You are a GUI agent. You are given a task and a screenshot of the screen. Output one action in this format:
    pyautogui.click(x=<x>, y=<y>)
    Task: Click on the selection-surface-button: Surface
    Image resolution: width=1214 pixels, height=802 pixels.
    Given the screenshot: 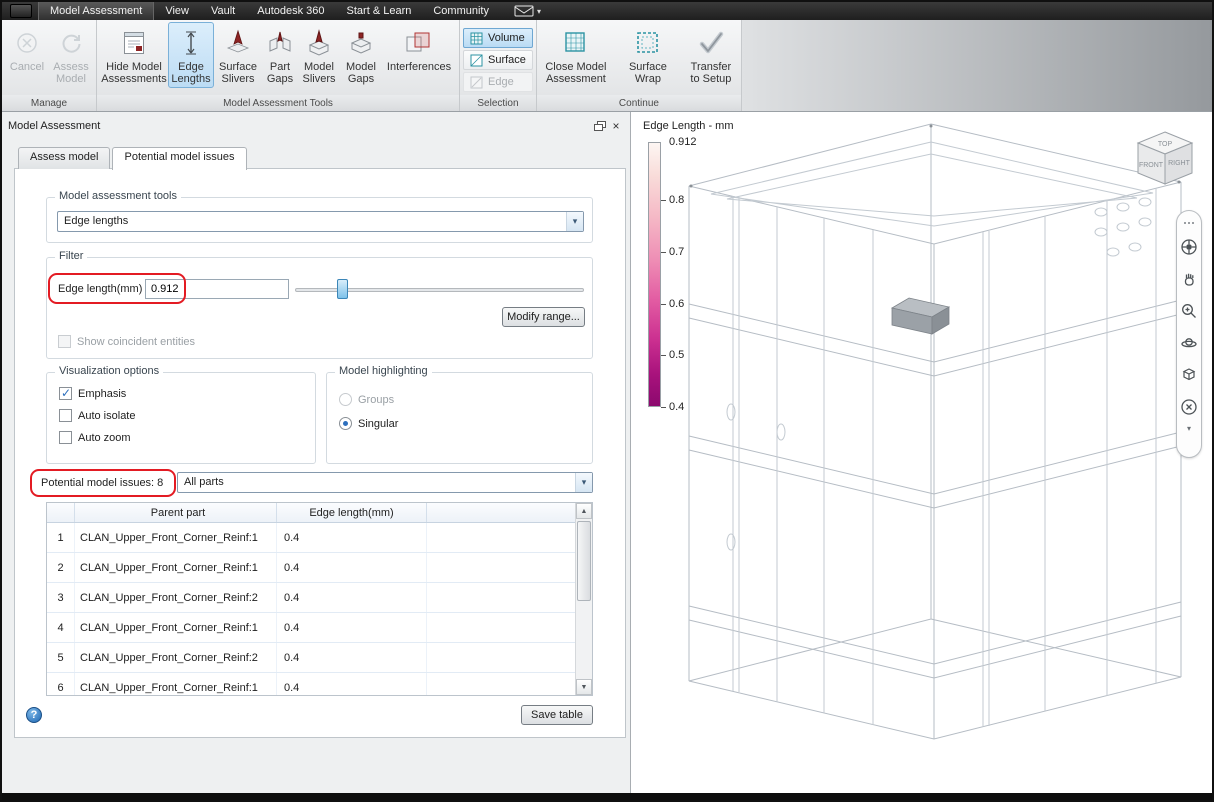 What is the action you would take?
    pyautogui.click(x=498, y=60)
    